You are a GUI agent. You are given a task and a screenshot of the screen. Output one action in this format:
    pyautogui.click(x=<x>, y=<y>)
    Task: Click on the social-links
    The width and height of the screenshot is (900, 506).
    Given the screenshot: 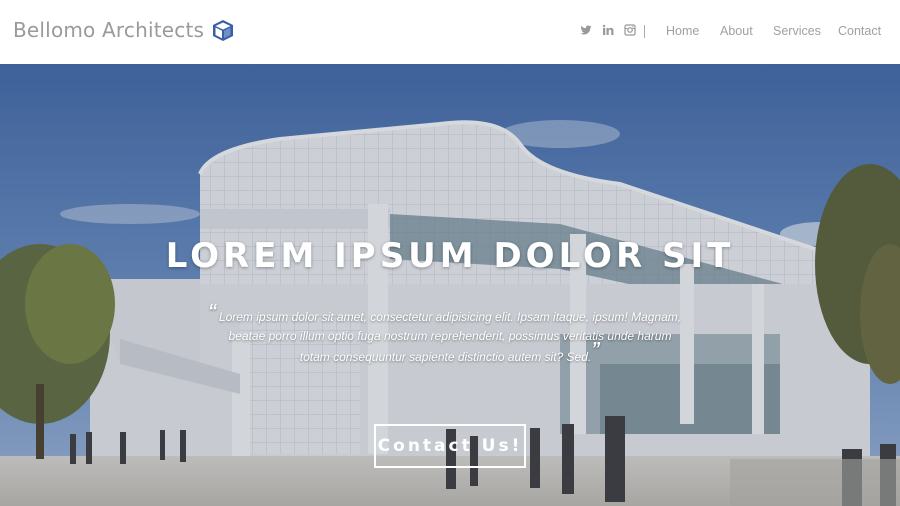 What is the action you would take?
    pyautogui.click(x=608, y=30)
    